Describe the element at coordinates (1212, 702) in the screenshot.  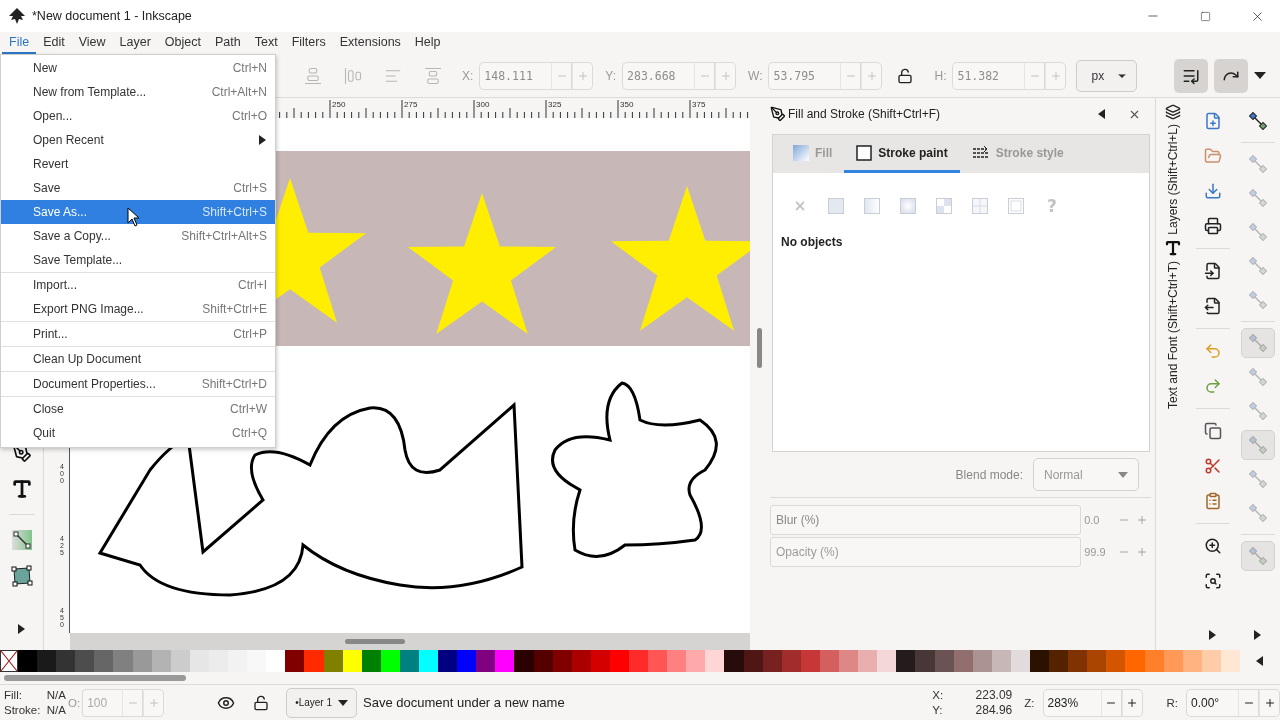
I see `rotation-field: 0.00°` at that location.